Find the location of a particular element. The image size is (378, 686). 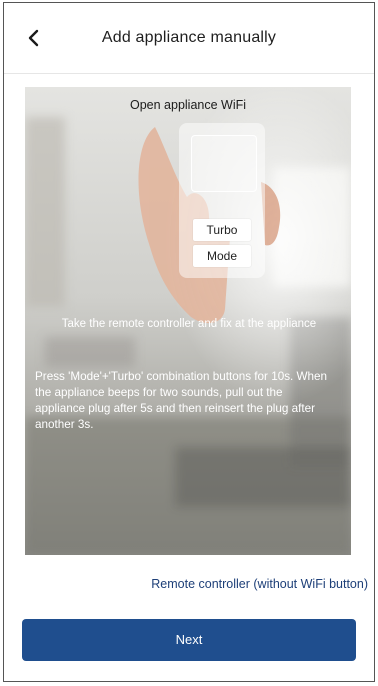

next-button: Next is located at coordinates (189, 640).